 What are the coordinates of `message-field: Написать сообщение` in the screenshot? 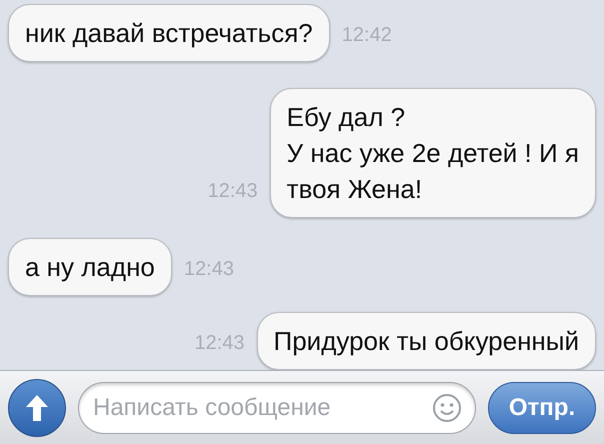 It's located at (277, 408).